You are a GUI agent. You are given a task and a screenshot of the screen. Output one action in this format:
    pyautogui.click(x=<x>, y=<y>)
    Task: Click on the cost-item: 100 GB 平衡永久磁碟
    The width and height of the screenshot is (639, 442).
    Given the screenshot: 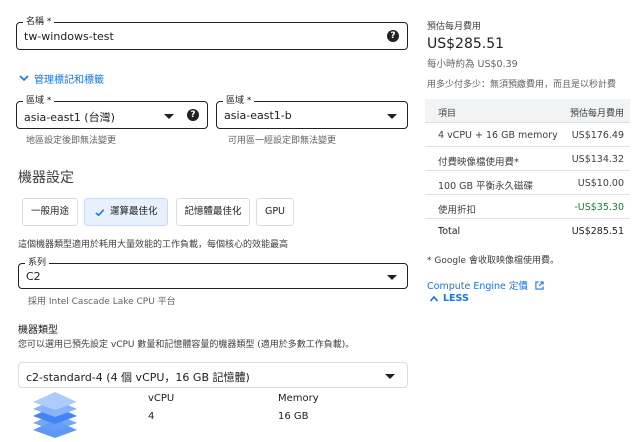 What is the action you would take?
    pyautogui.click(x=486, y=186)
    